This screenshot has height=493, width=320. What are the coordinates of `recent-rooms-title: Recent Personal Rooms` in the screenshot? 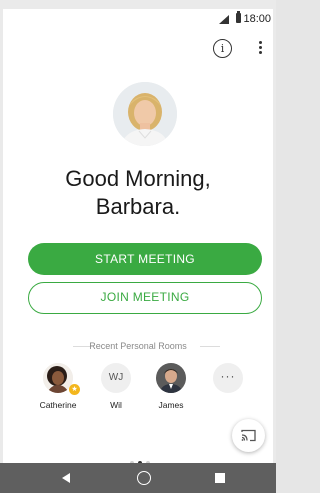 It's located at (138, 346).